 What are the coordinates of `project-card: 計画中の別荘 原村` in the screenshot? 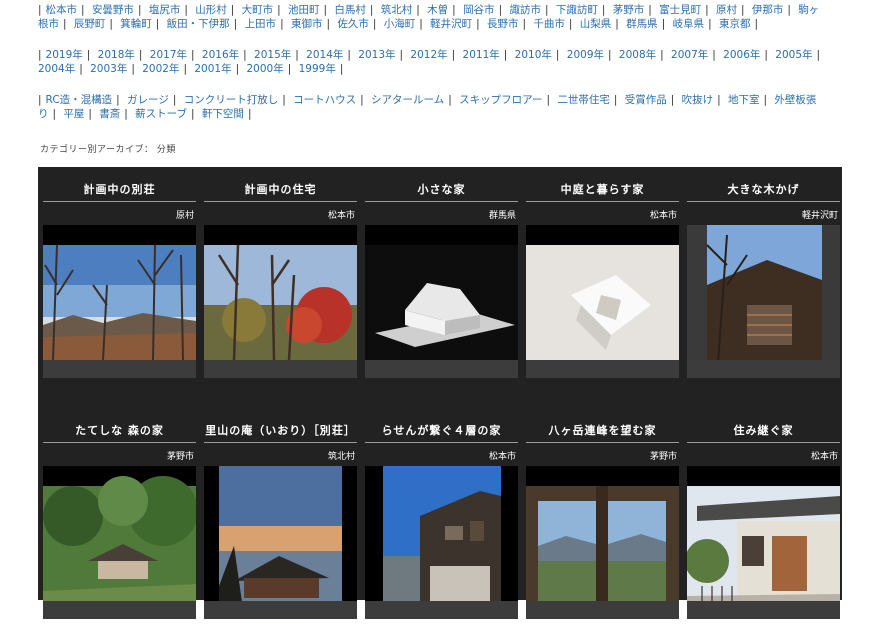 It's located at (119, 282).